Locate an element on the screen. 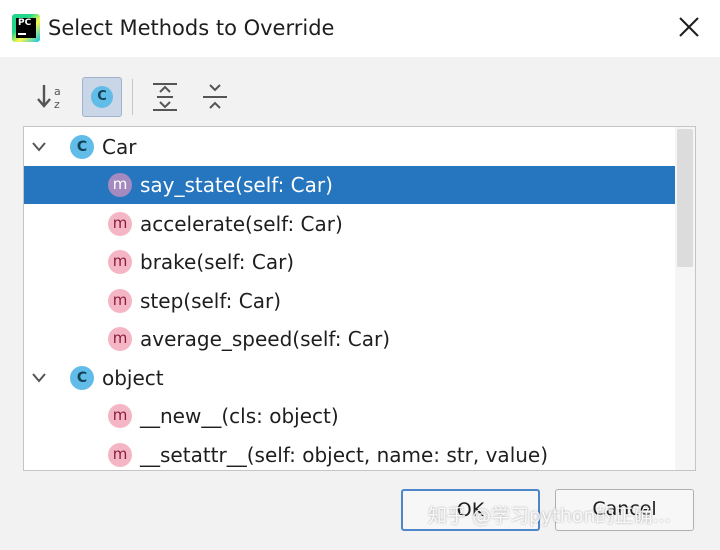 This screenshot has height=550, width=720. toolbar: a z C is located at coordinates (358, 99).